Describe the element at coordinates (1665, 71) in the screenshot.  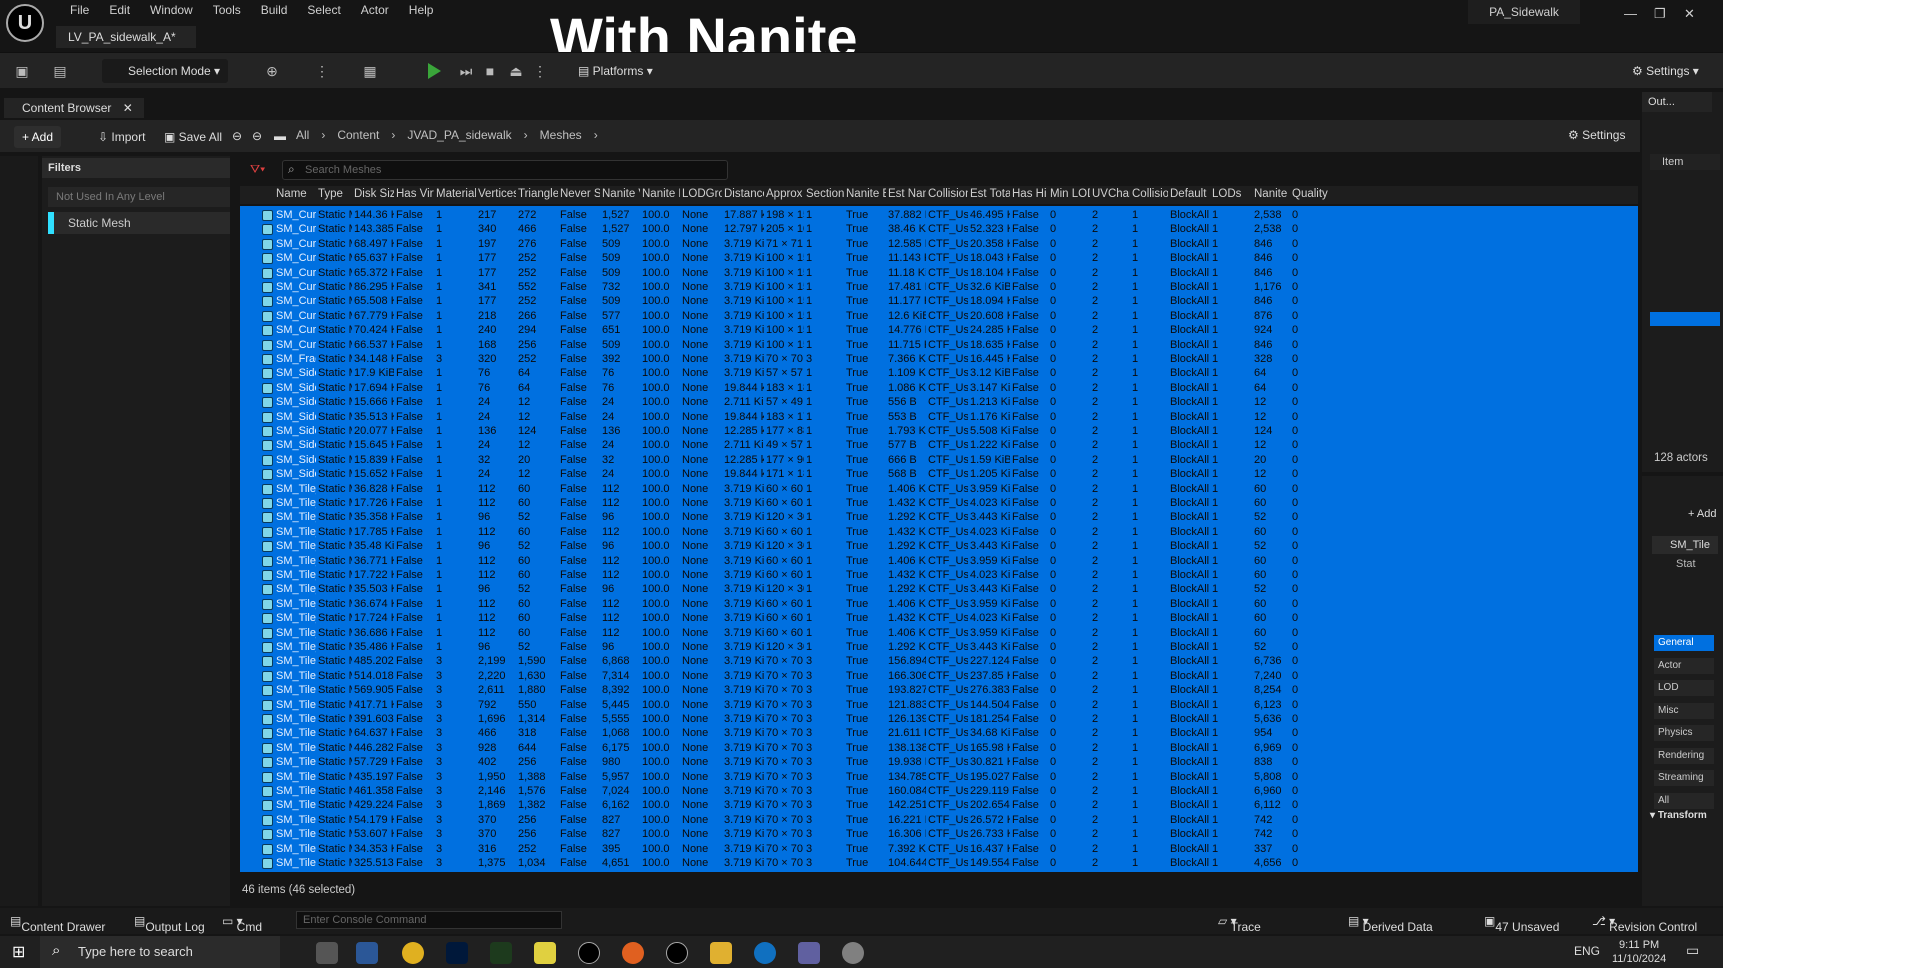
I see `settings-dropdown: ⚙ Settings ▾` at that location.